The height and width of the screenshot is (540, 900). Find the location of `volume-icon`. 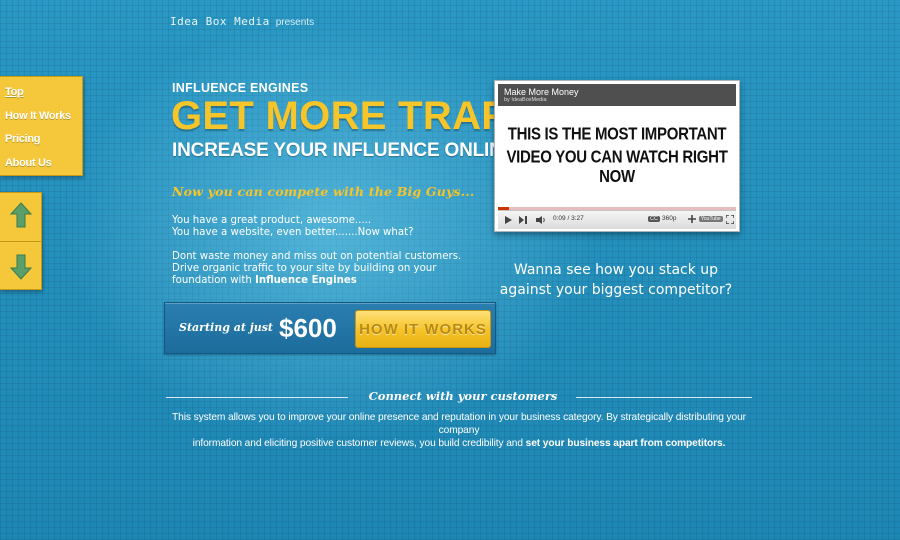

volume-icon is located at coordinates (540, 220).